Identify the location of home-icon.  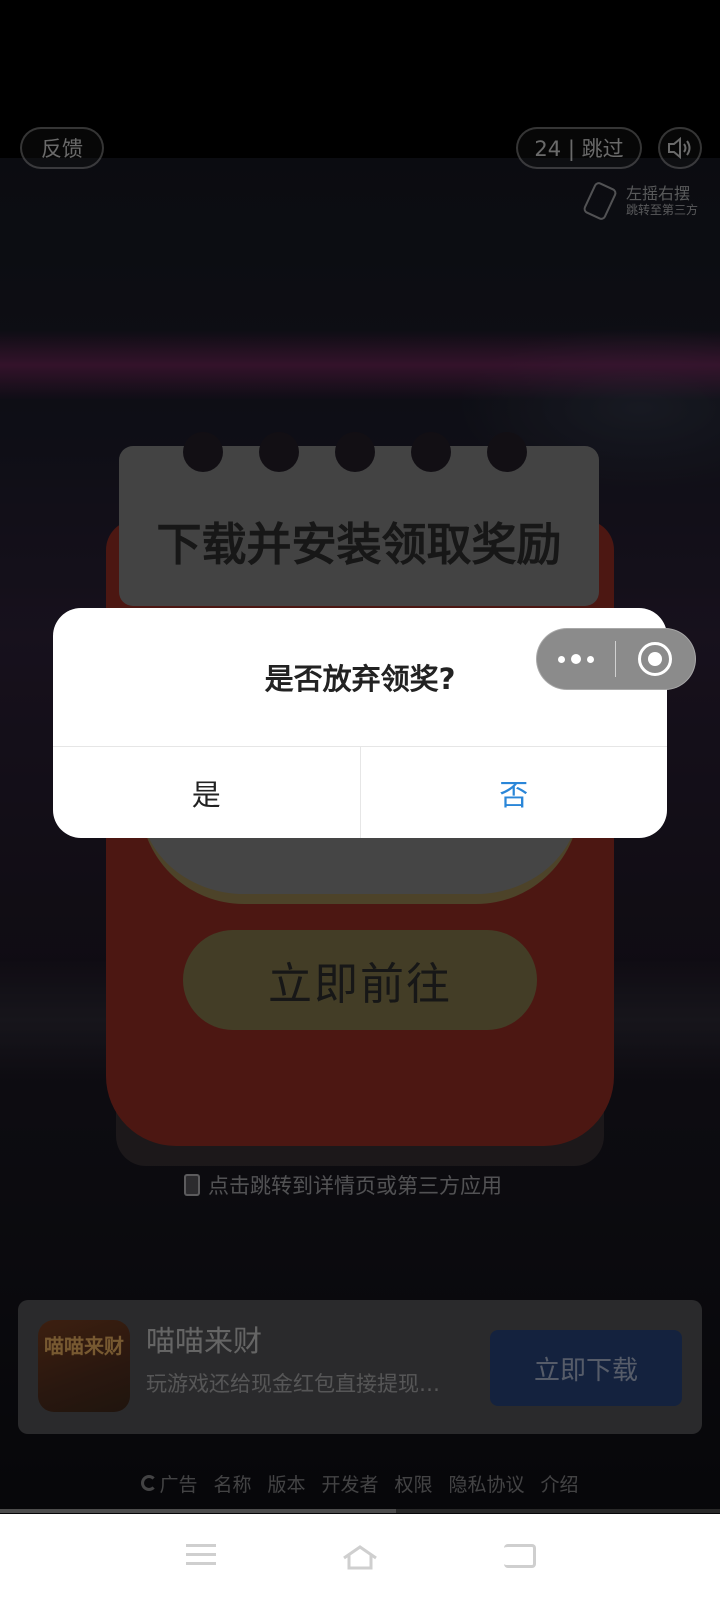
(360, 1557).